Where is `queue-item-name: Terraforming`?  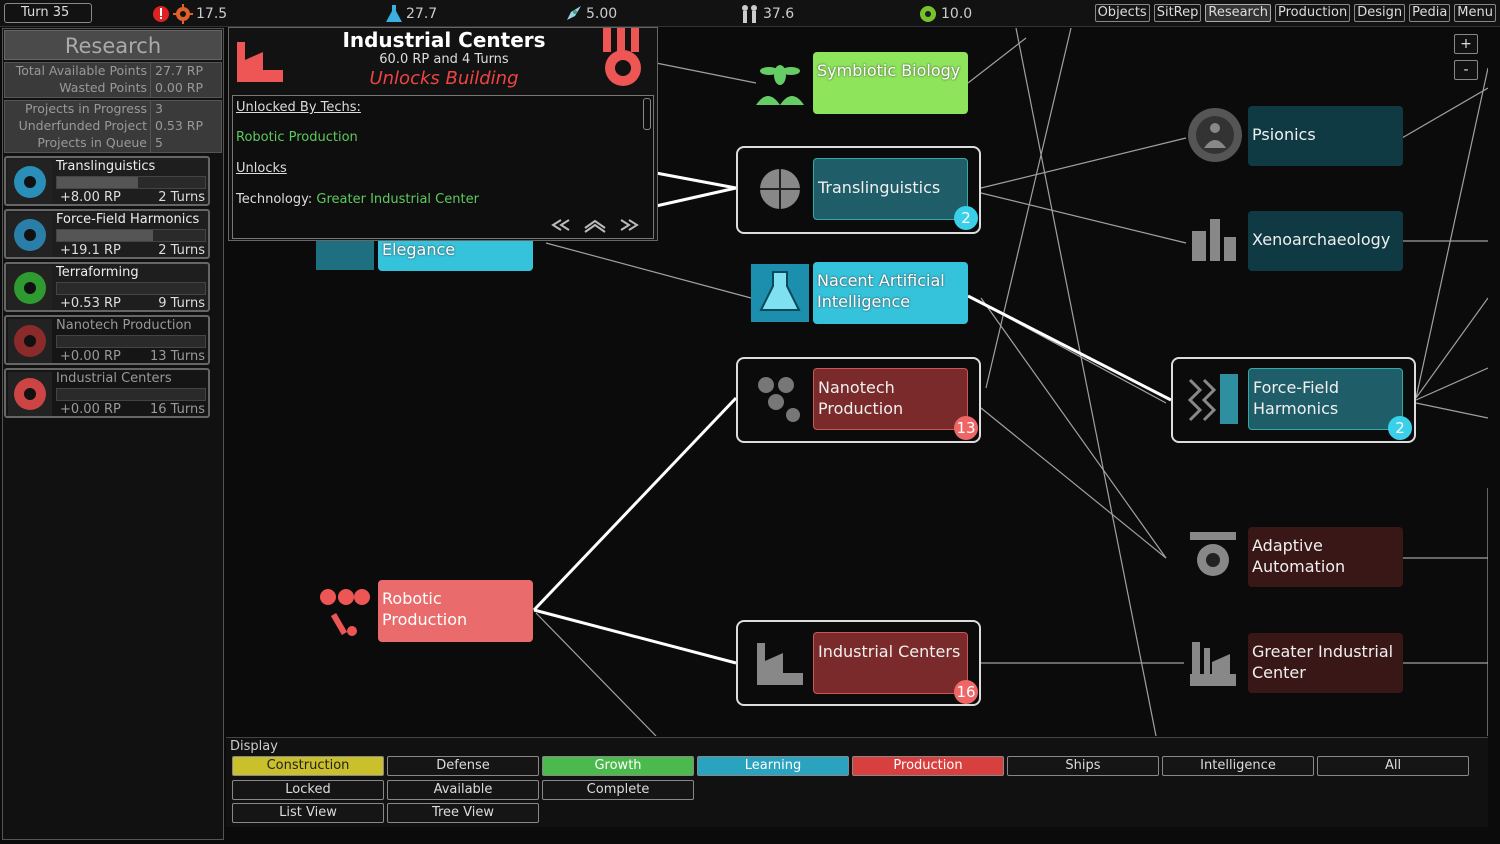
queue-item-name: Terraforming is located at coordinates (97, 272).